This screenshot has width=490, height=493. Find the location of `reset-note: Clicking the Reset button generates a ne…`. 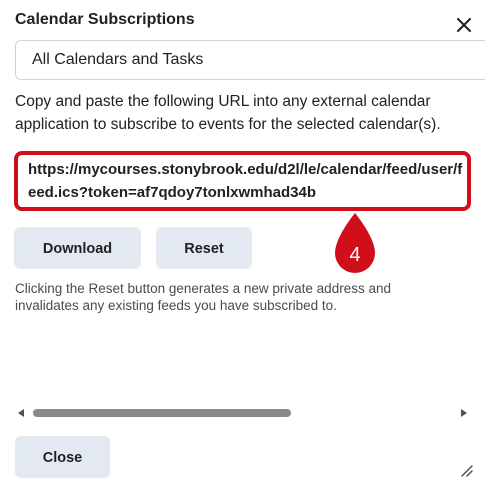

reset-note: Clicking the Reset button generates a ne… is located at coordinates (203, 297).